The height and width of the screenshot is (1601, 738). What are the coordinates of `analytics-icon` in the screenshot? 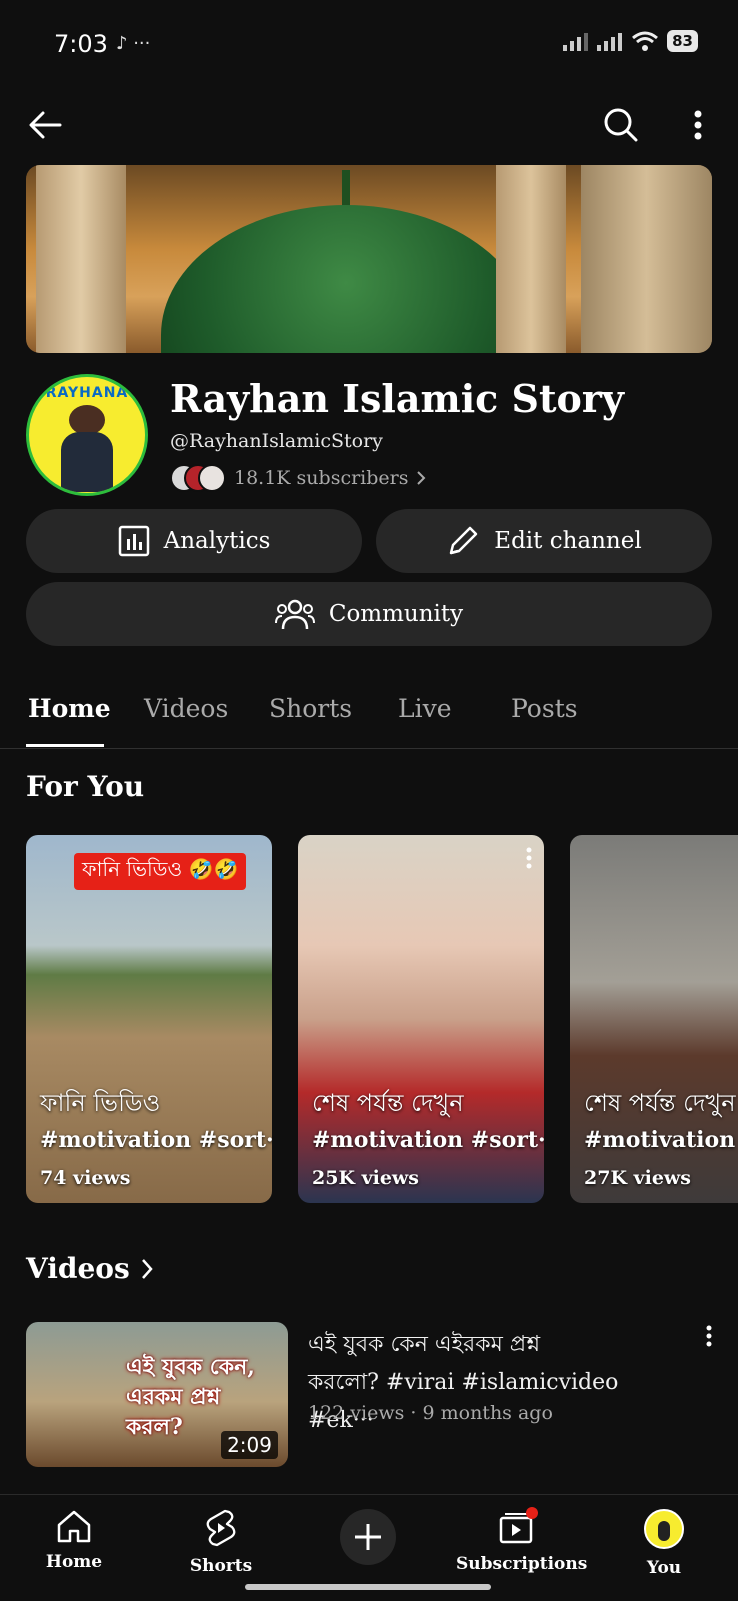 It's located at (133, 541).